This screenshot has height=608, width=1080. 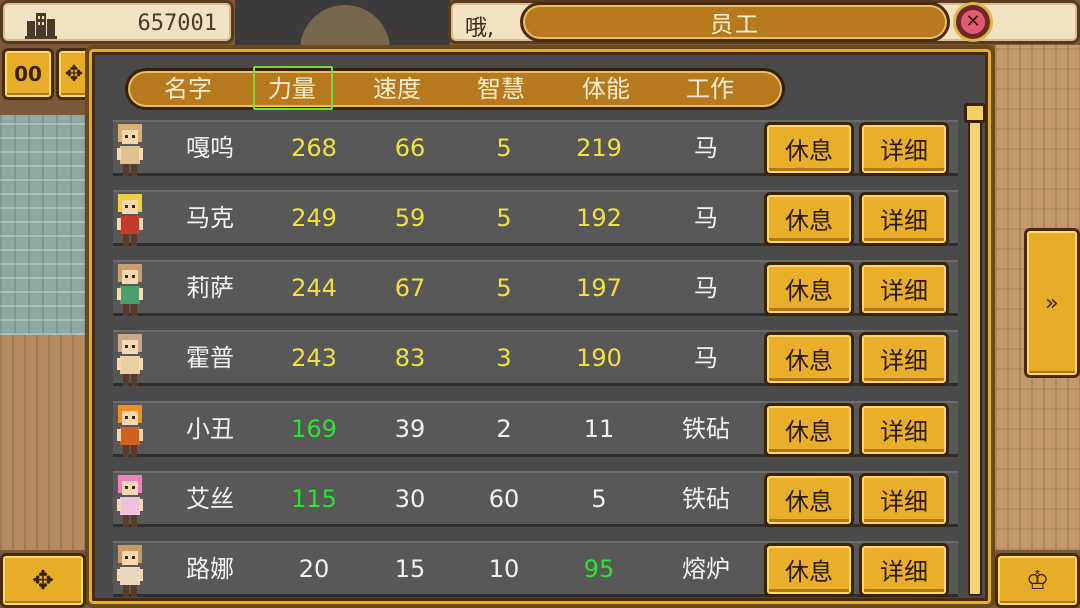 What do you see at coordinates (410, 148) in the screenshot?
I see `employee-speed: 66` at bounding box center [410, 148].